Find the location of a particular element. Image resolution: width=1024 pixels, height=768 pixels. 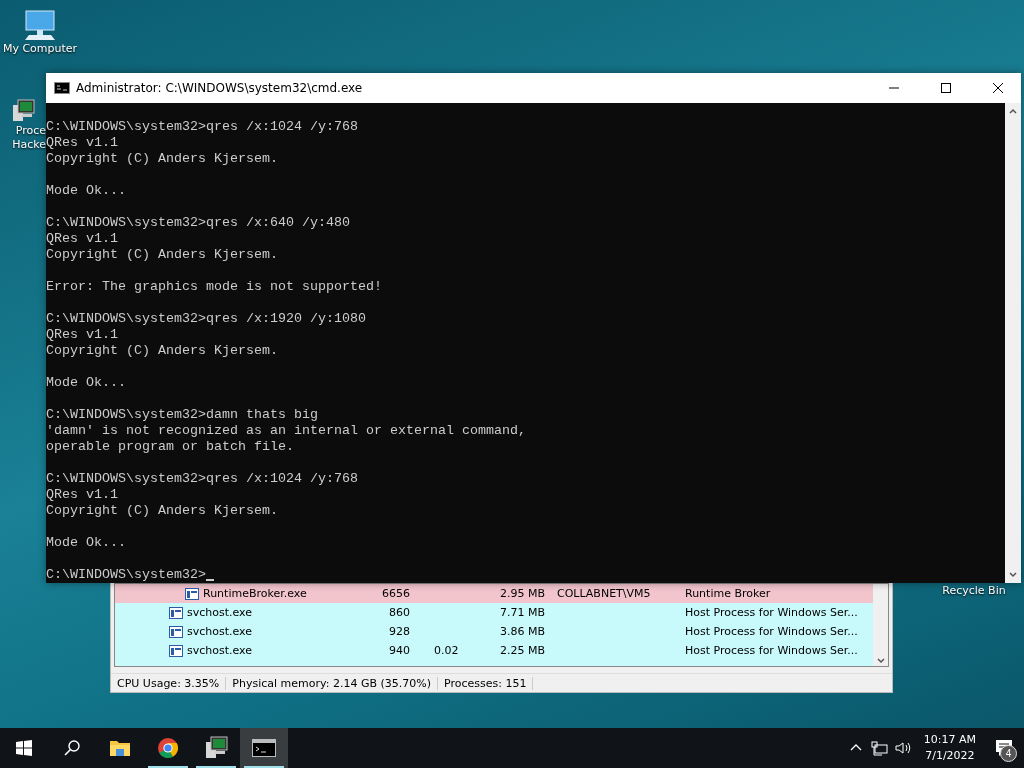

memory-cell-text: 3.86 MB is located at coordinates (521, 631).